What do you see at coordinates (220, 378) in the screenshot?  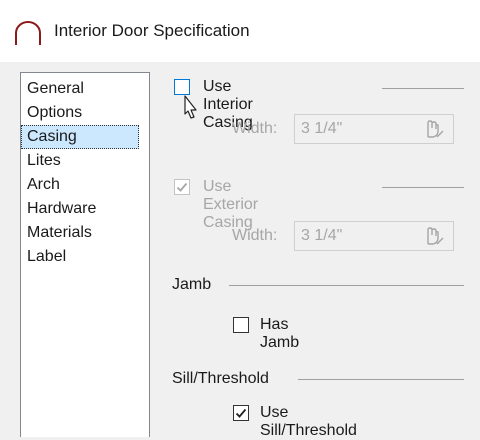 I see `sill-section-label: Sill/Threshold` at bounding box center [220, 378].